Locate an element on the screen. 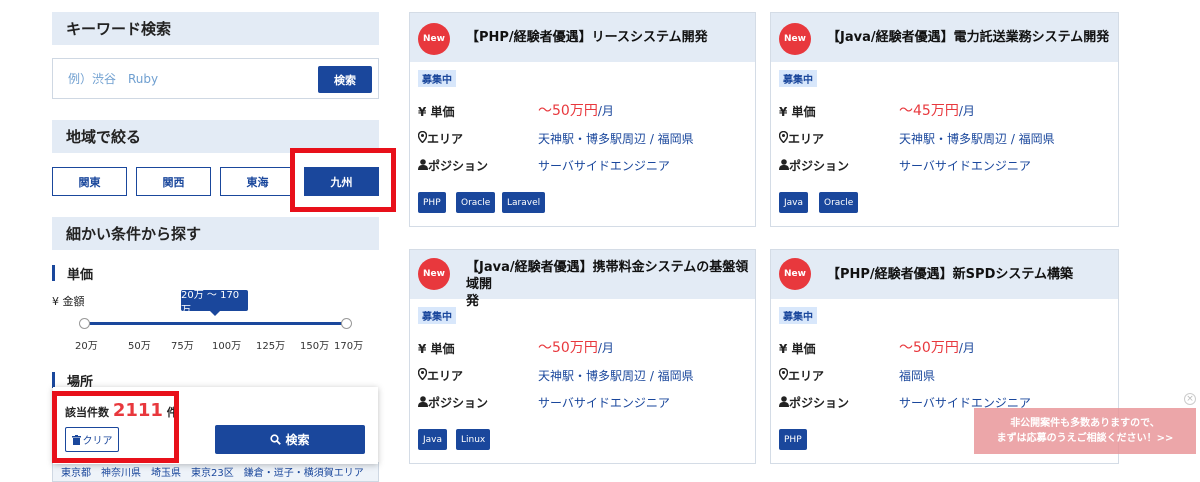 This screenshot has height=482, width=1200. price-amount-label: ¥ 金額 is located at coordinates (68, 301).